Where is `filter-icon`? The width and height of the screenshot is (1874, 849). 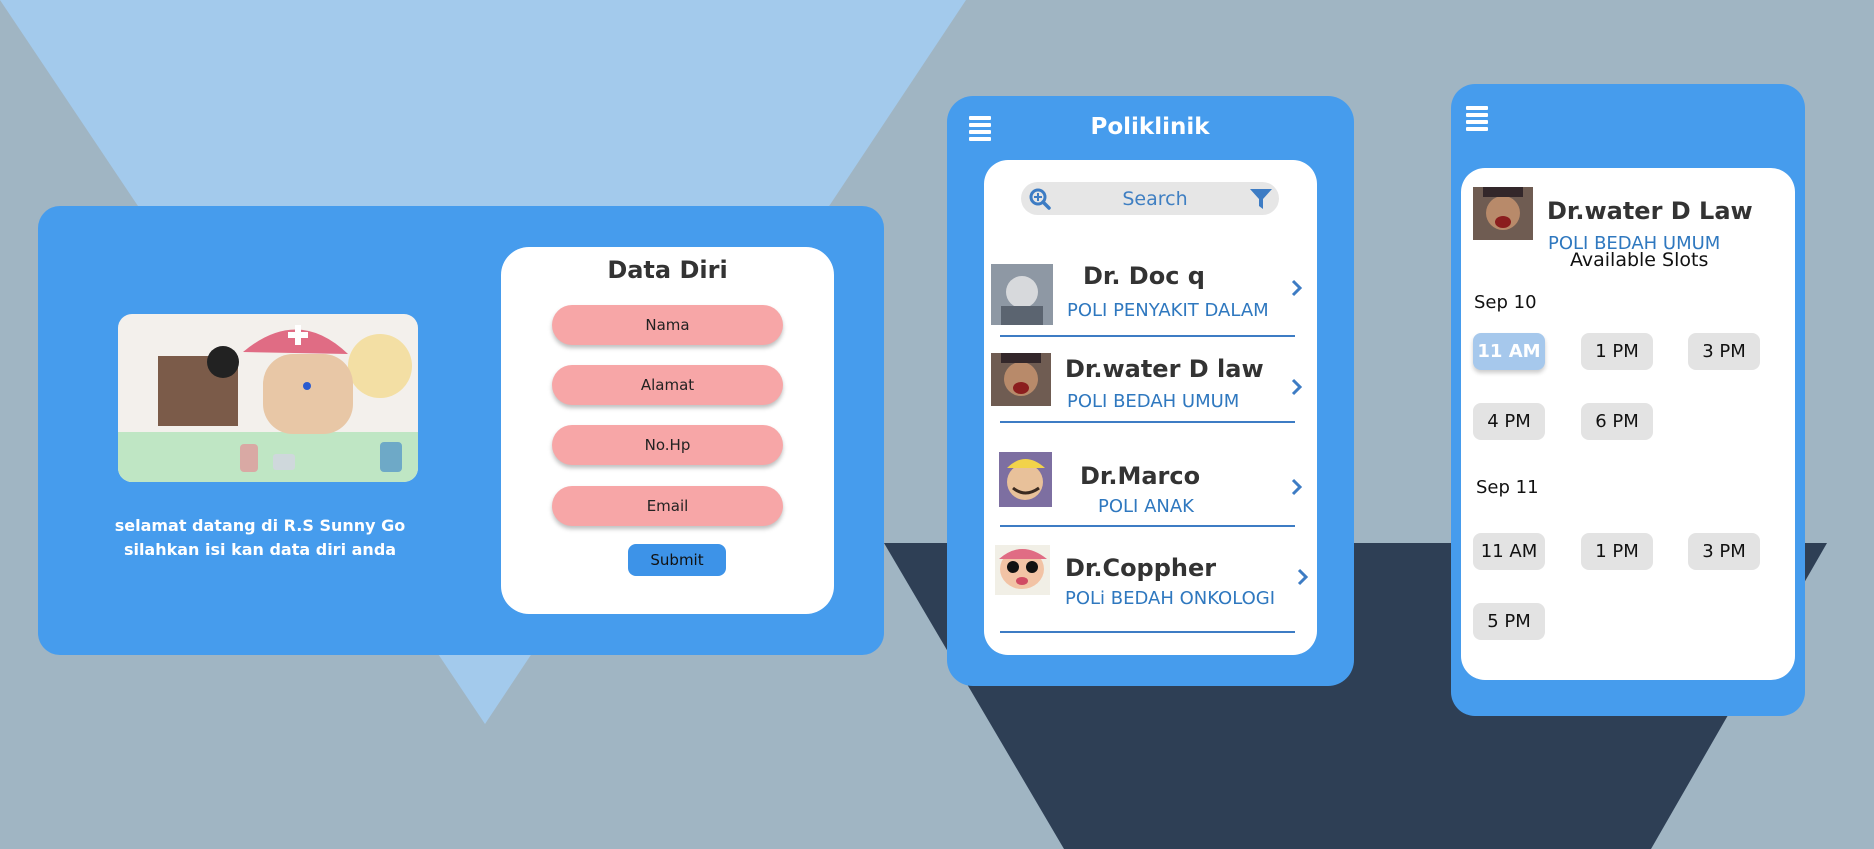 filter-icon is located at coordinates (1261, 199).